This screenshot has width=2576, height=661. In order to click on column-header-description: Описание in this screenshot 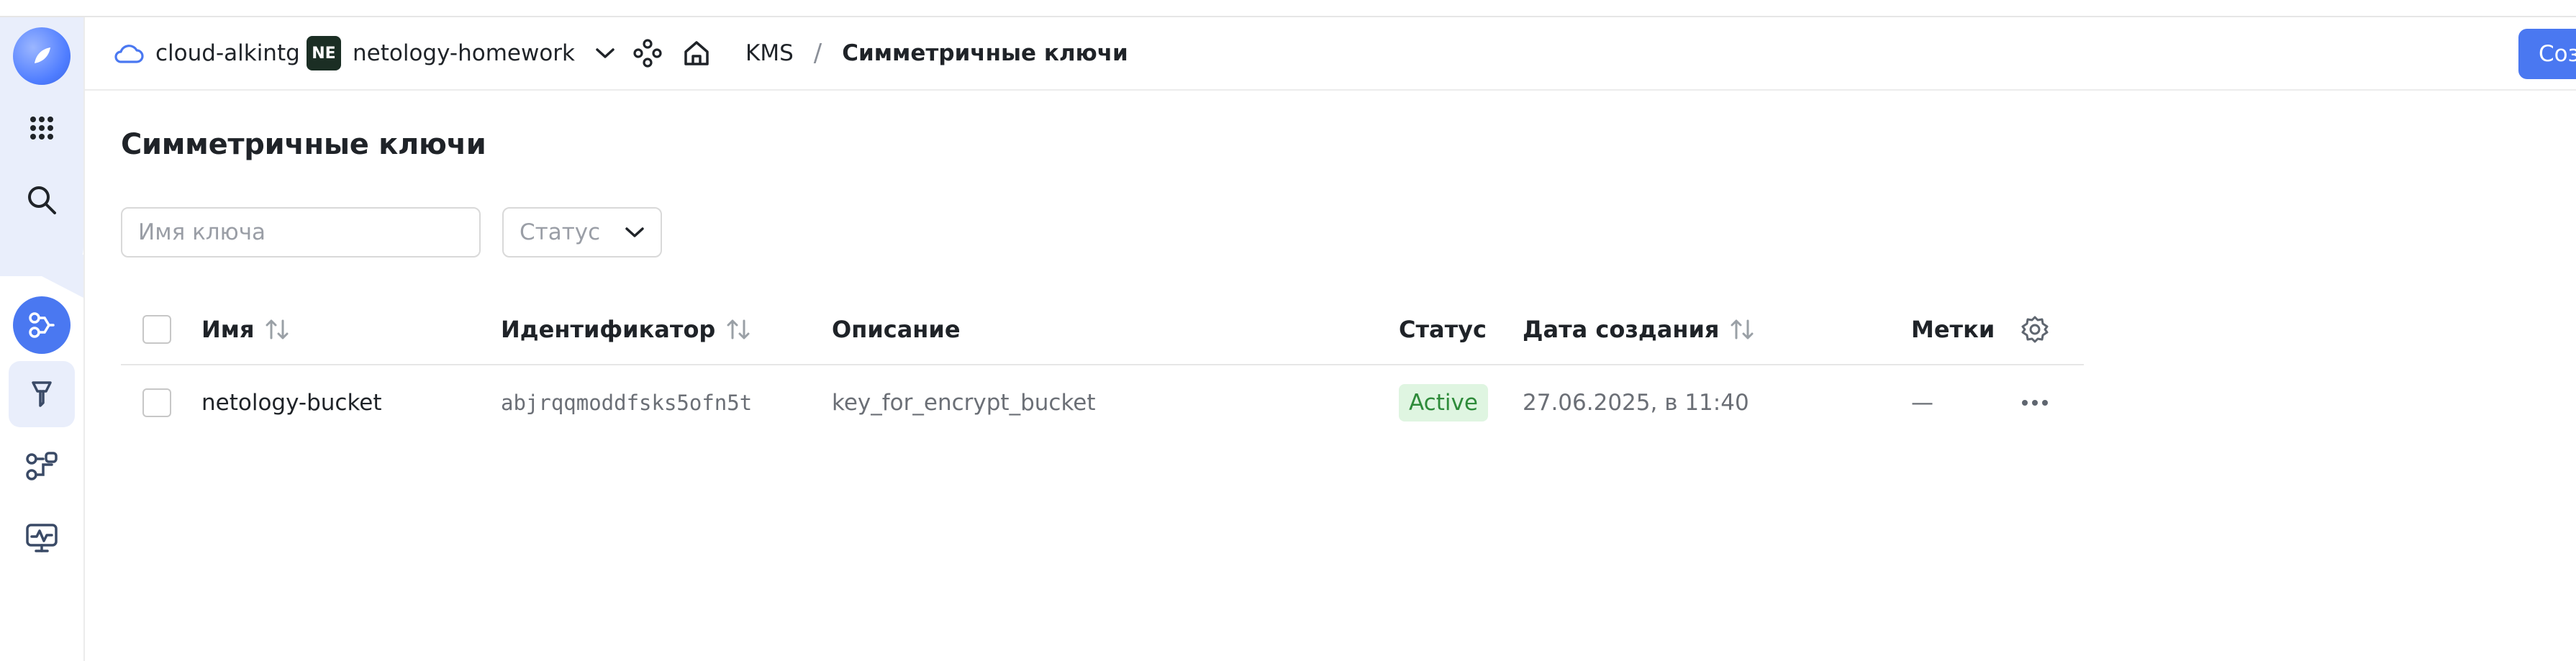, I will do `click(896, 329)`.